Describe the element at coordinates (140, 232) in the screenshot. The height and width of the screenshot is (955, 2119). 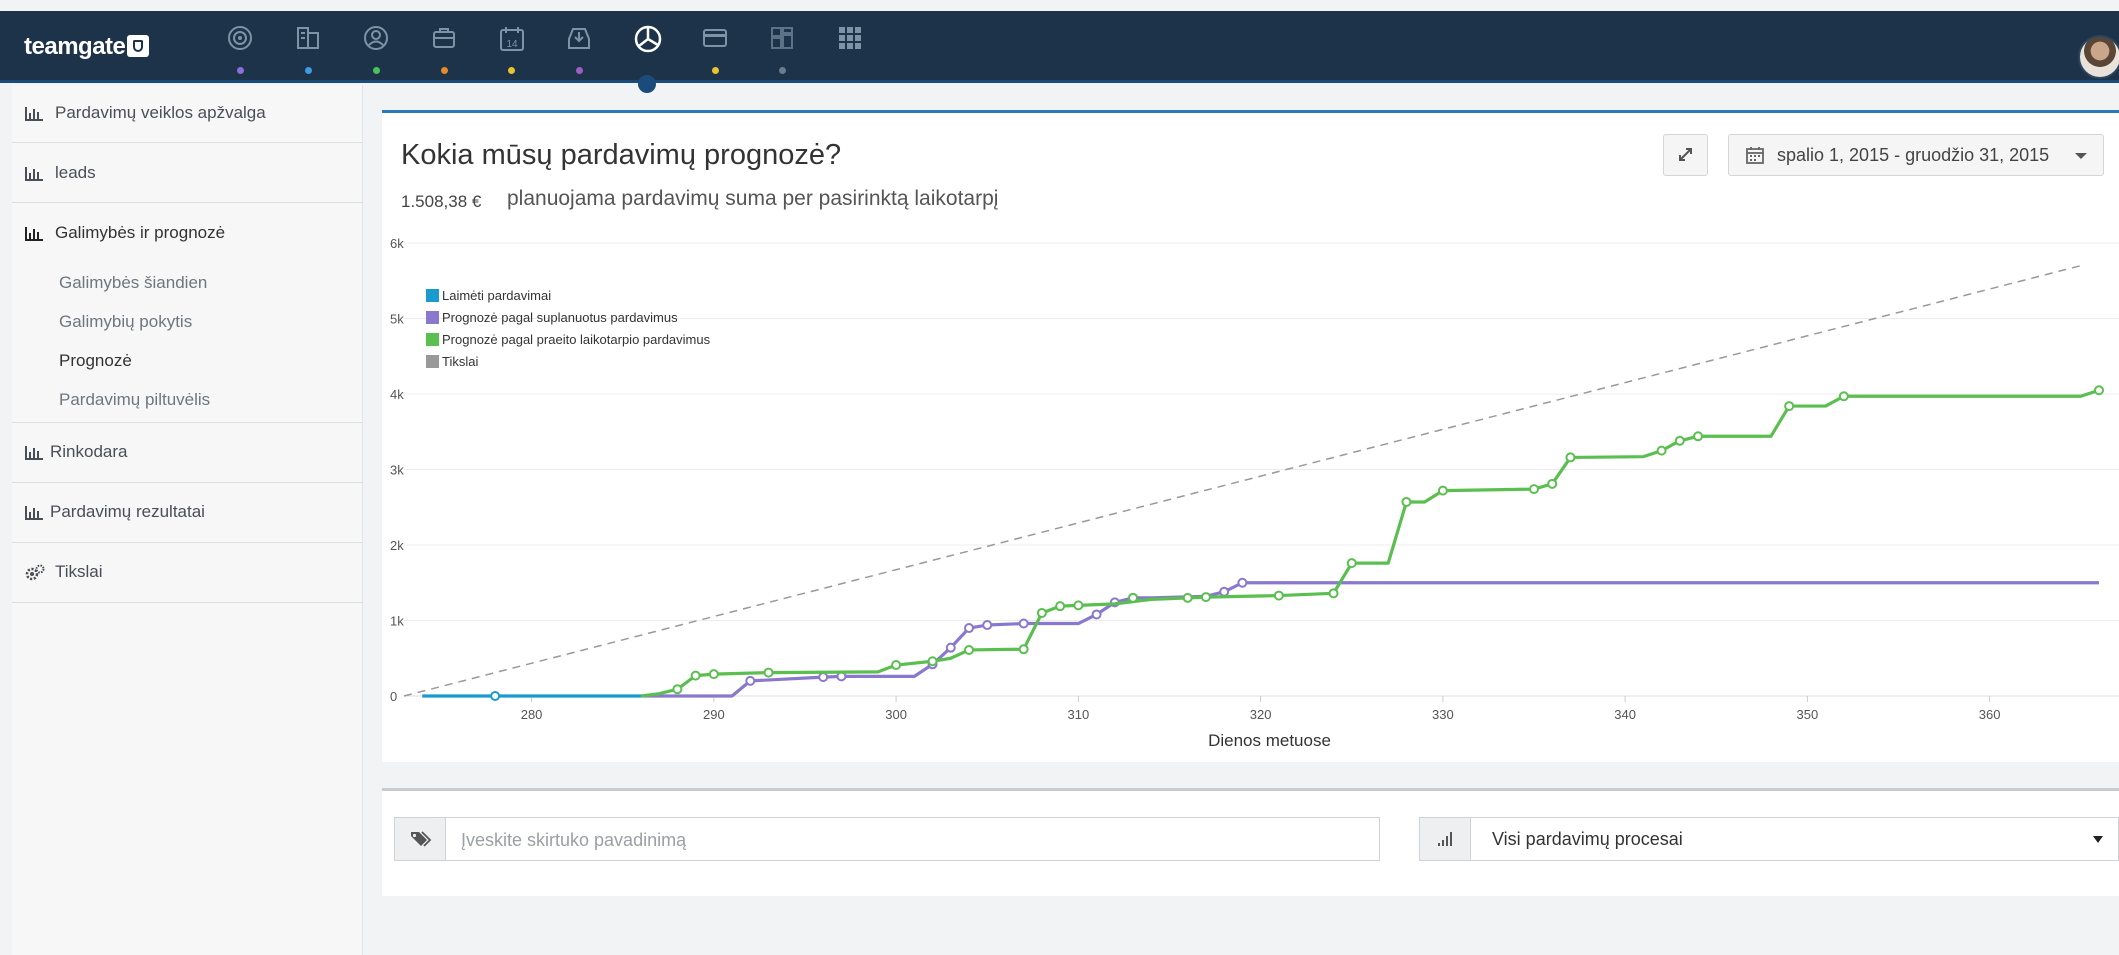
I see `sidebar-item-label: Galimybės ir prognozė` at that location.